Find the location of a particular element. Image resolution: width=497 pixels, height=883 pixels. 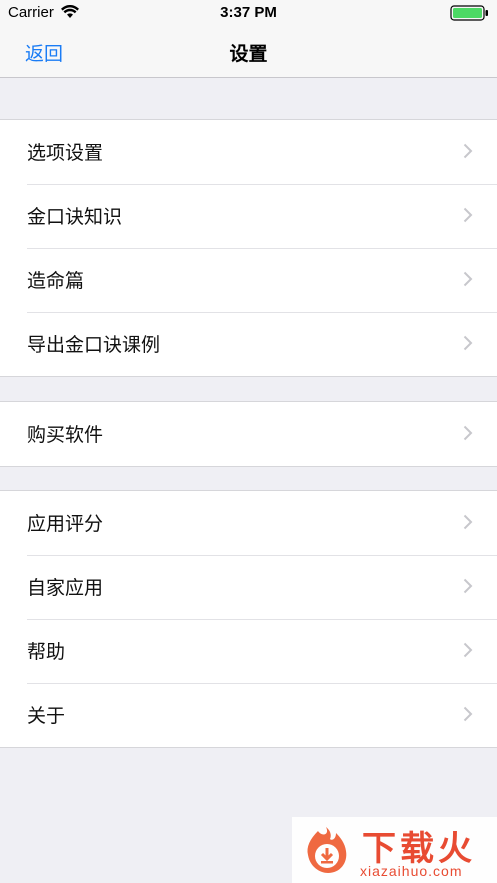

page-title: 设置 is located at coordinates (248, 54).